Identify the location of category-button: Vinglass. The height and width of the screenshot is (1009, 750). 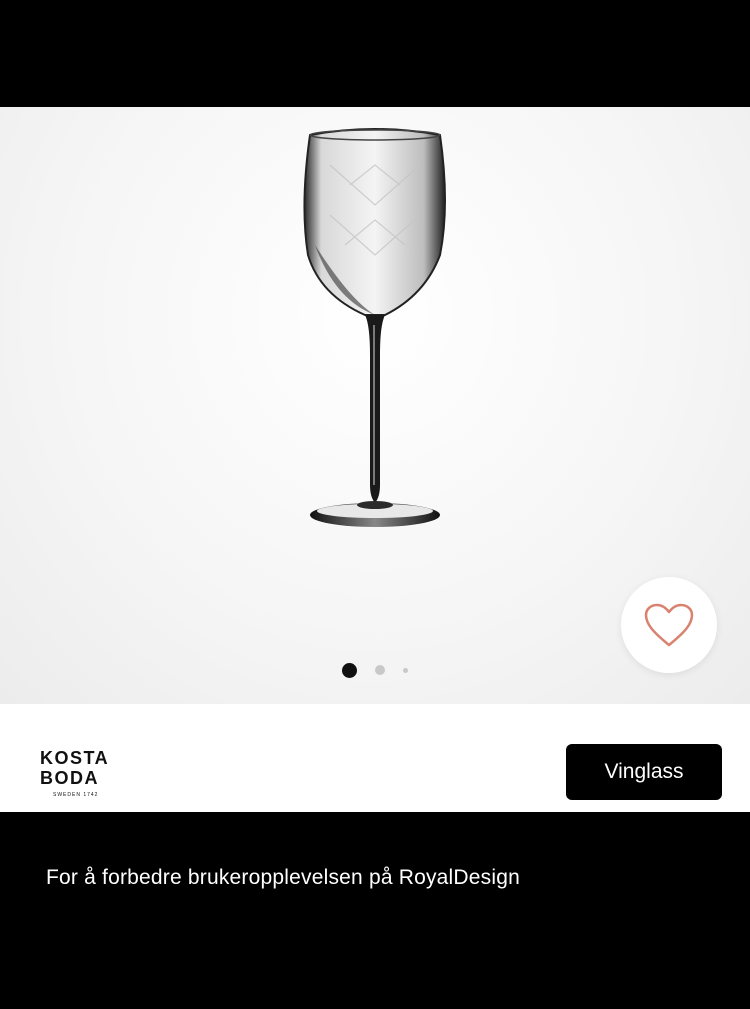
(644, 772).